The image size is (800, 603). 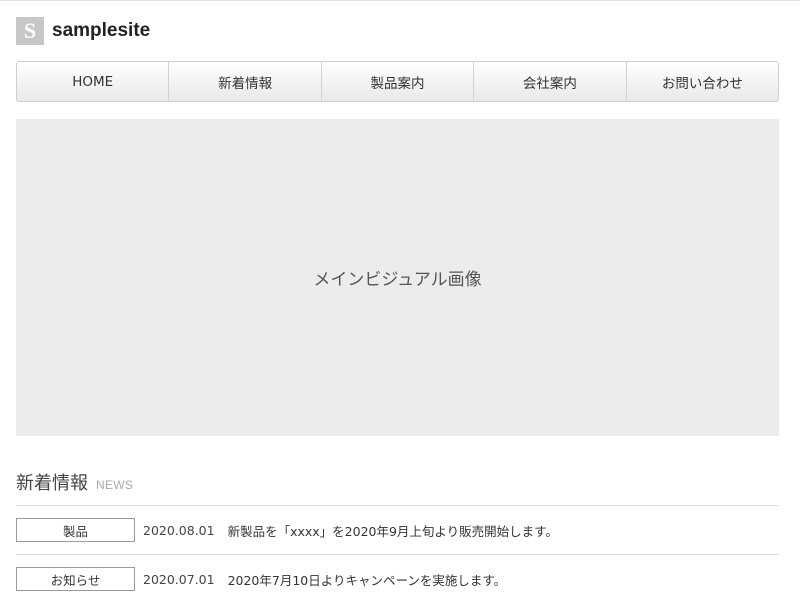 I want to click on news-heading: 新着情報 NEWS, so click(x=75, y=481).